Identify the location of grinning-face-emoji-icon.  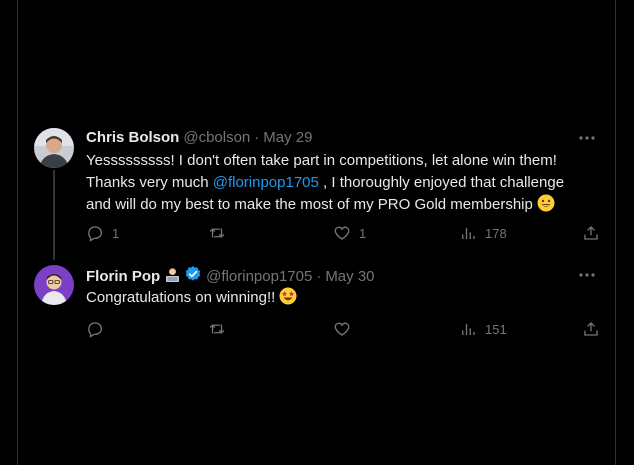
(546, 206).